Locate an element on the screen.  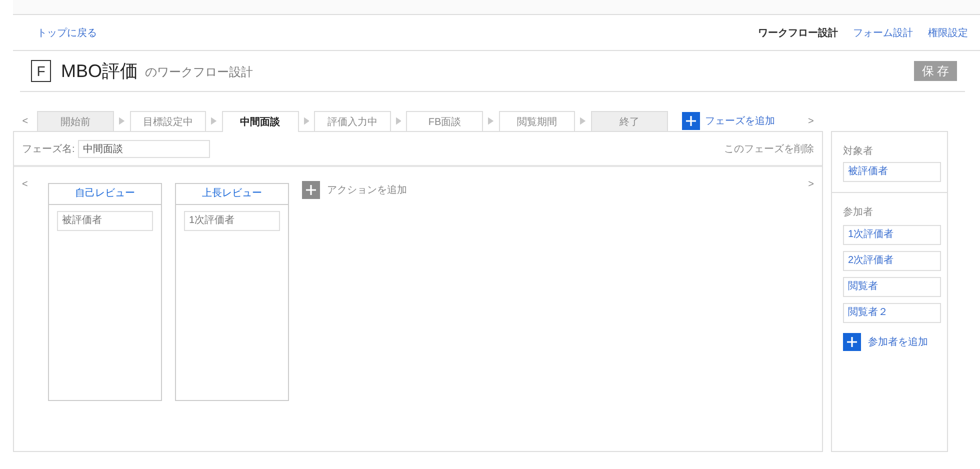
action-title: 上長レビュー is located at coordinates (232, 194).